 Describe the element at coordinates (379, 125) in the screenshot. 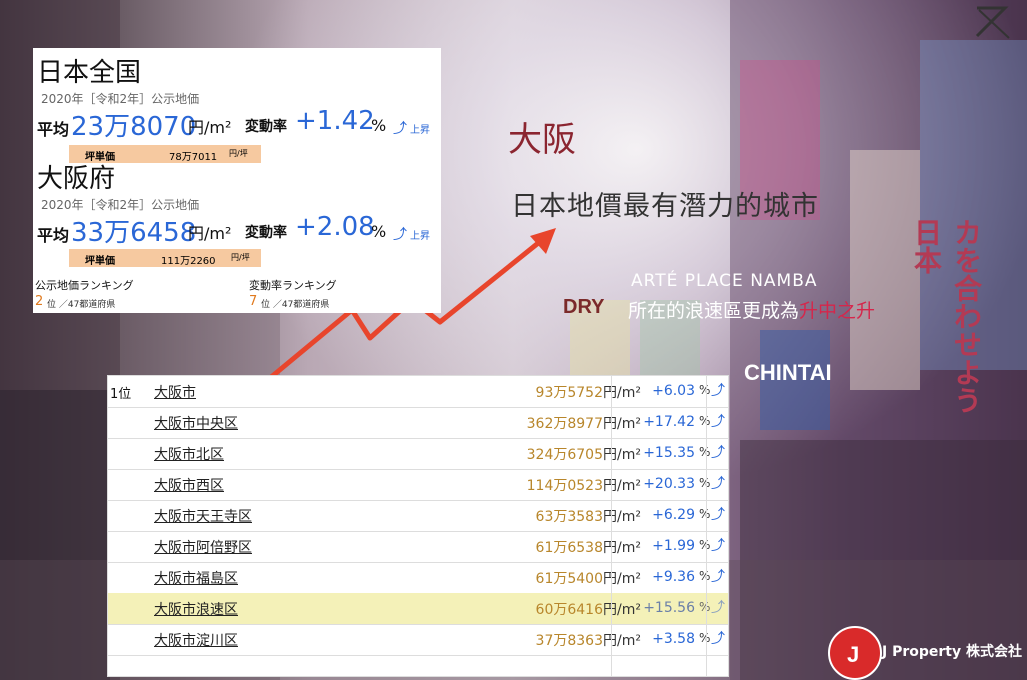

I see `japan-rate-unit: %` at that location.